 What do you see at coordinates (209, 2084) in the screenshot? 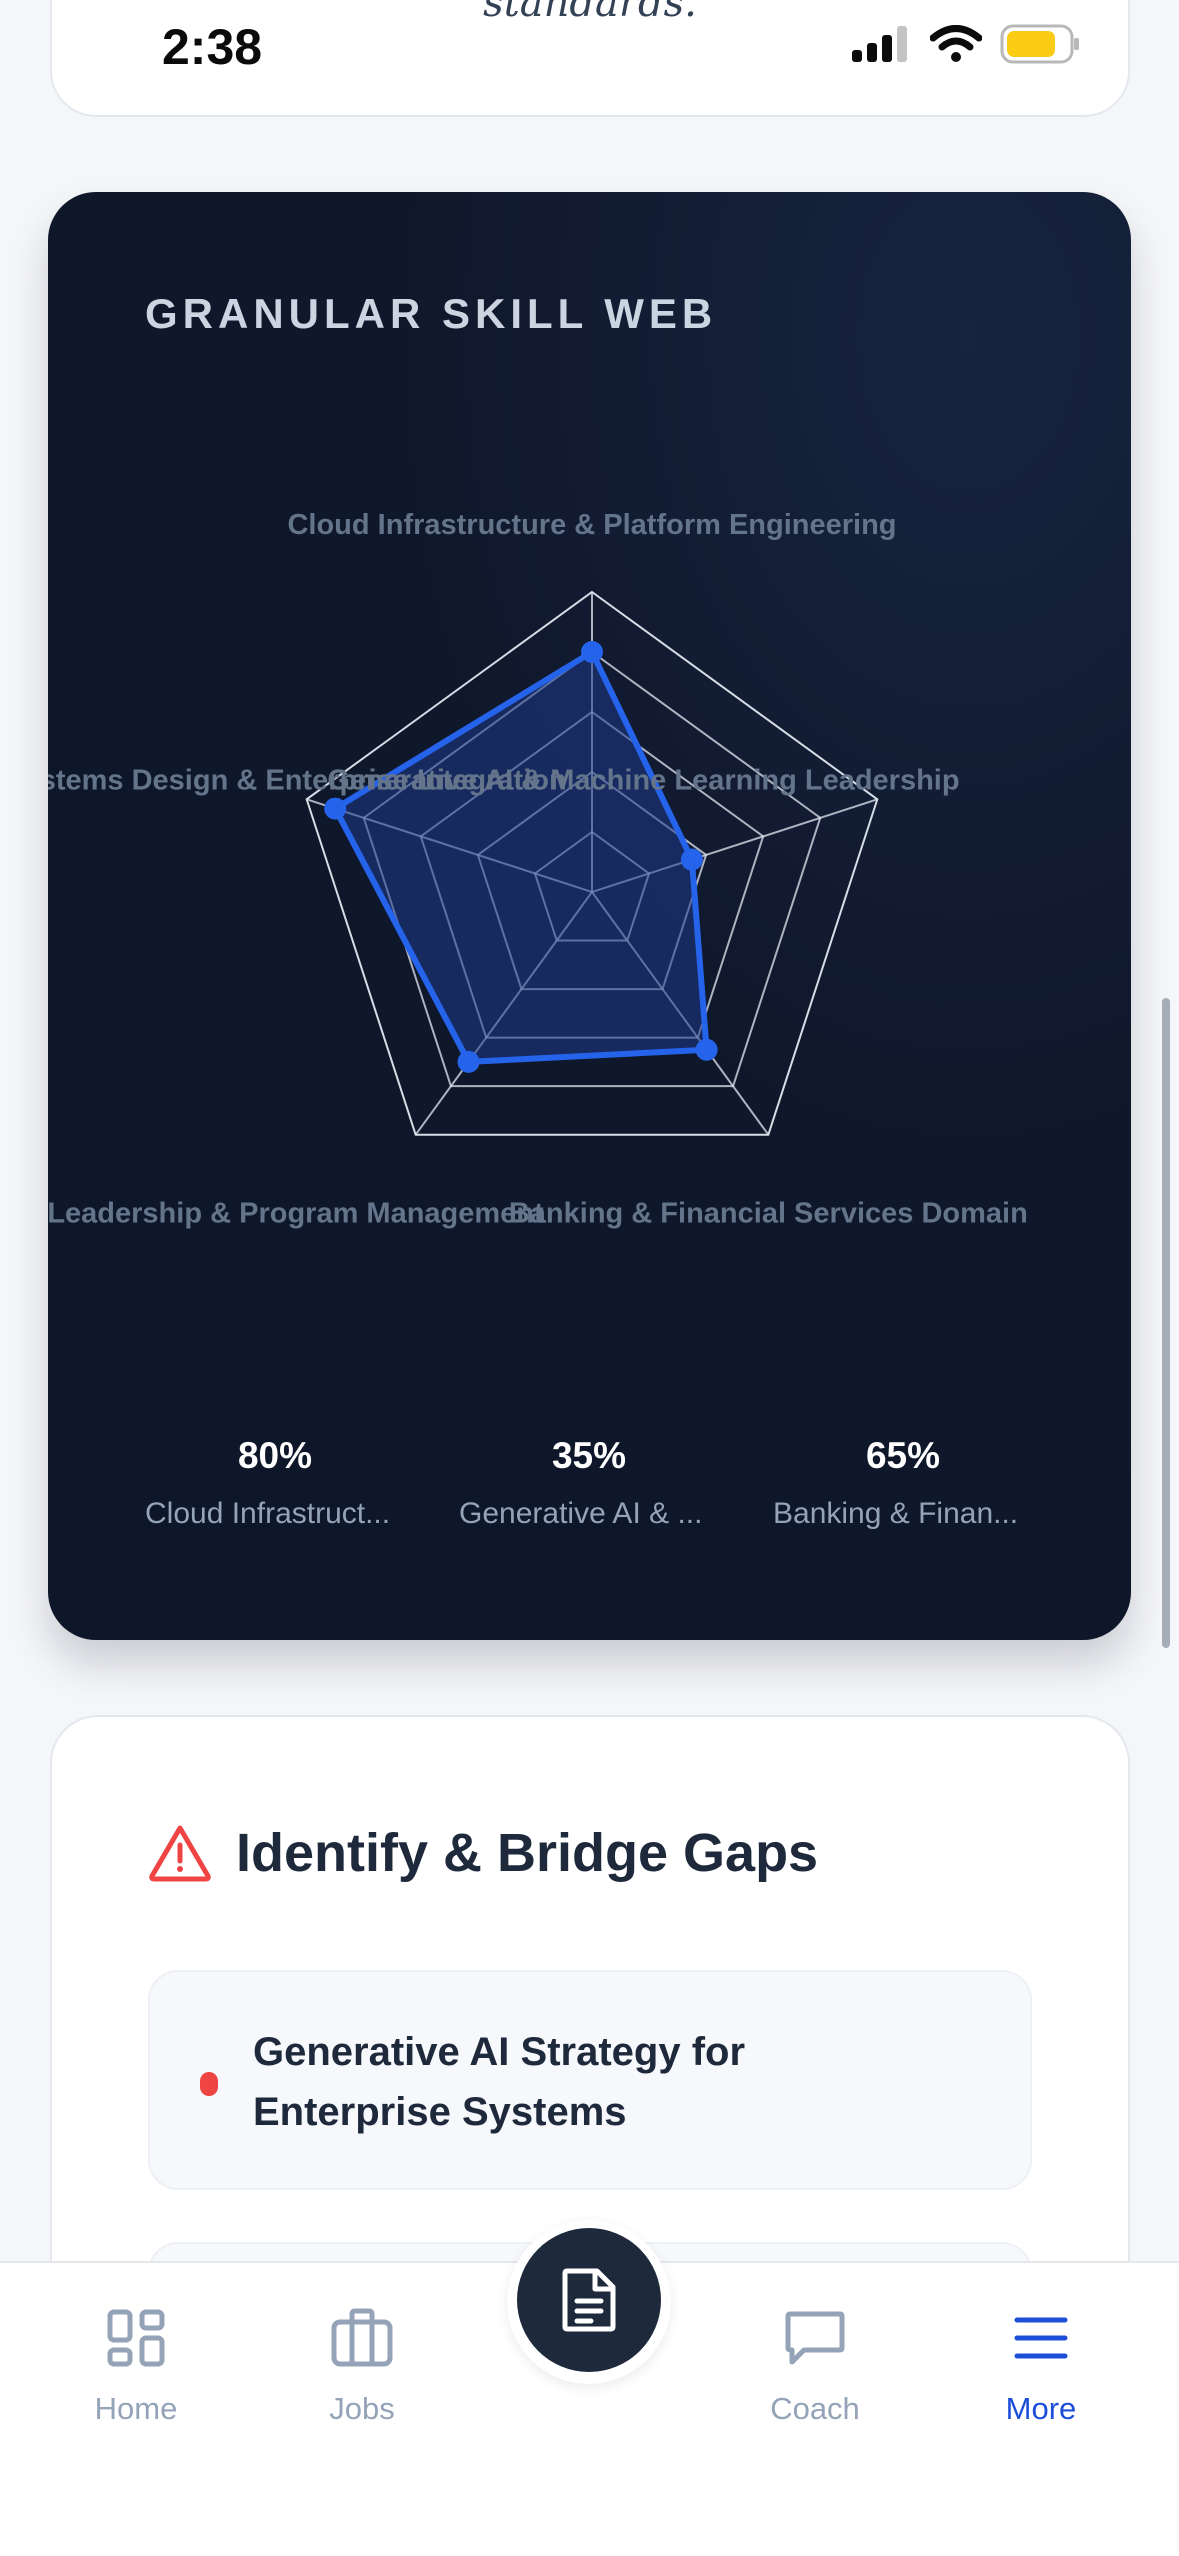
I see `gap-severity-dot` at bounding box center [209, 2084].